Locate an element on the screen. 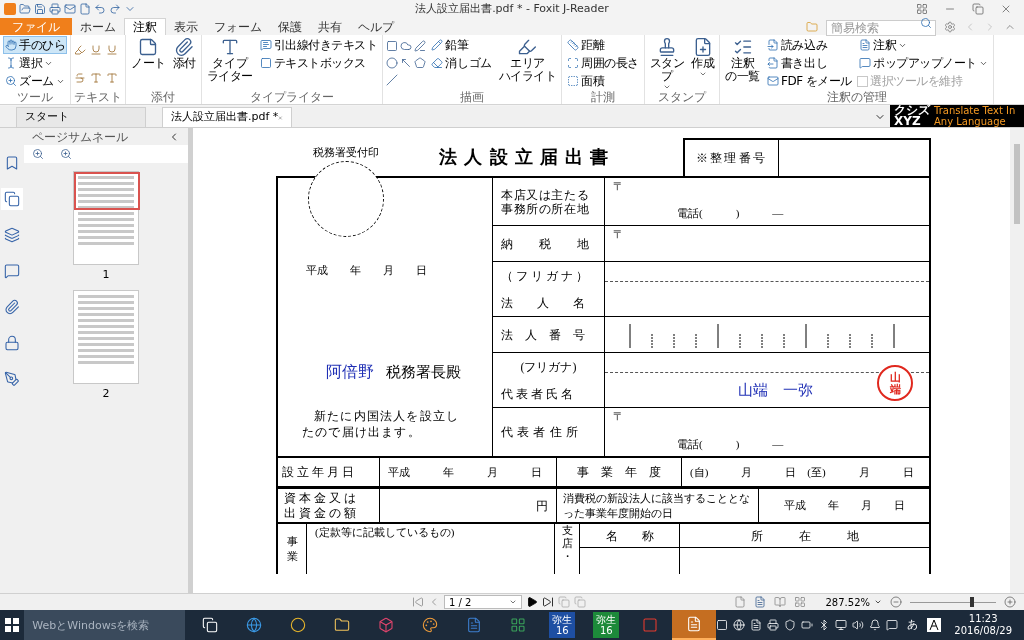 This screenshot has height=640, width=1024. menu-tab: 表示 is located at coordinates (186, 26).